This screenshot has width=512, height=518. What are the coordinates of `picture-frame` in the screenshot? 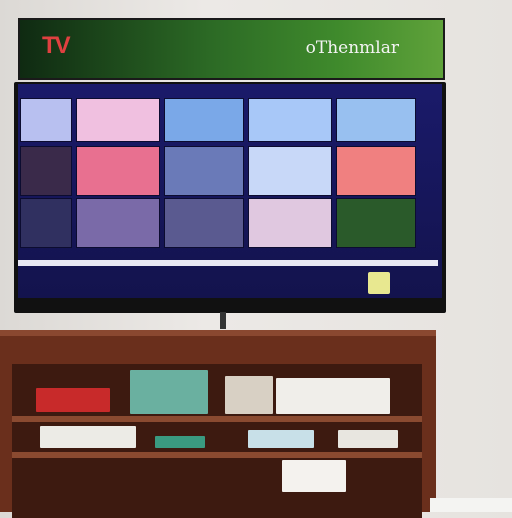 It's located at (169, 392).